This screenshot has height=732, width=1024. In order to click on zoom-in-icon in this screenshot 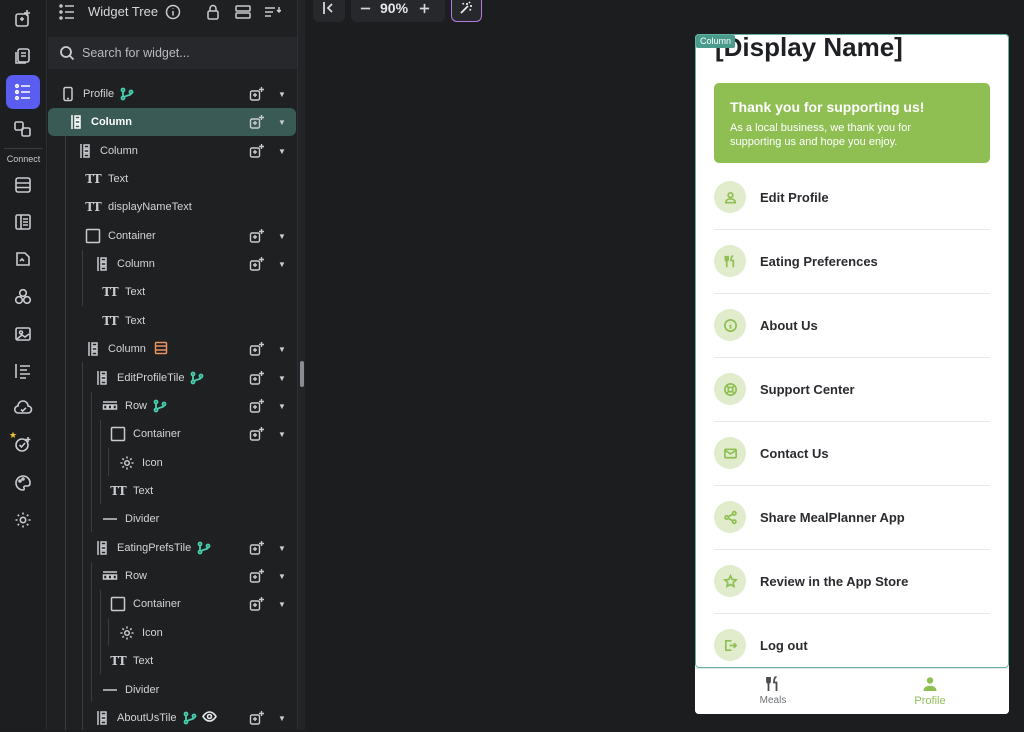, I will do `click(424, 8)`.